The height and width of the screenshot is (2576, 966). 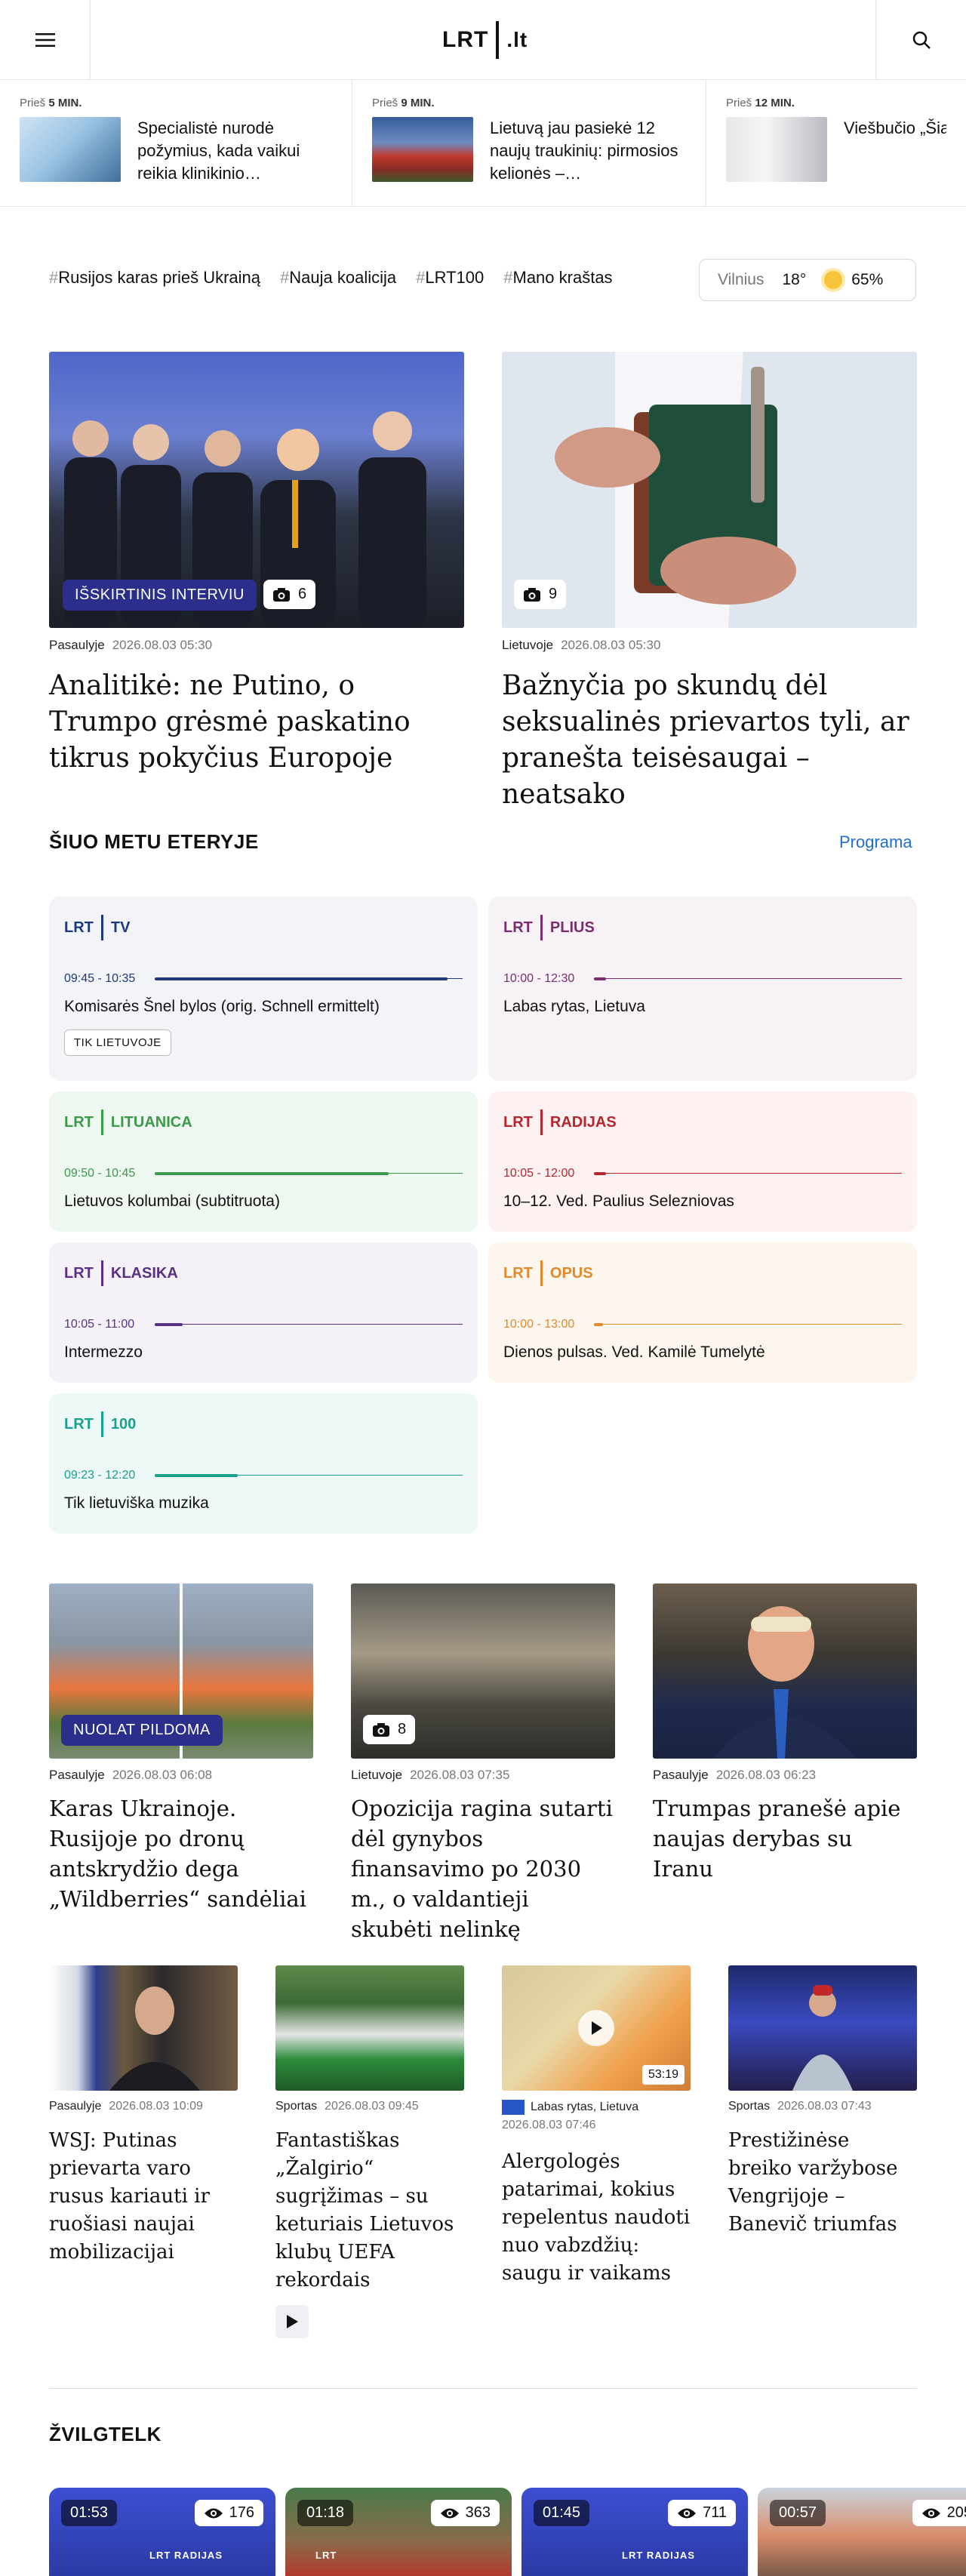 I want to click on article-meta: Lietuvoje 2026.08.03 05:30, so click(x=581, y=645).